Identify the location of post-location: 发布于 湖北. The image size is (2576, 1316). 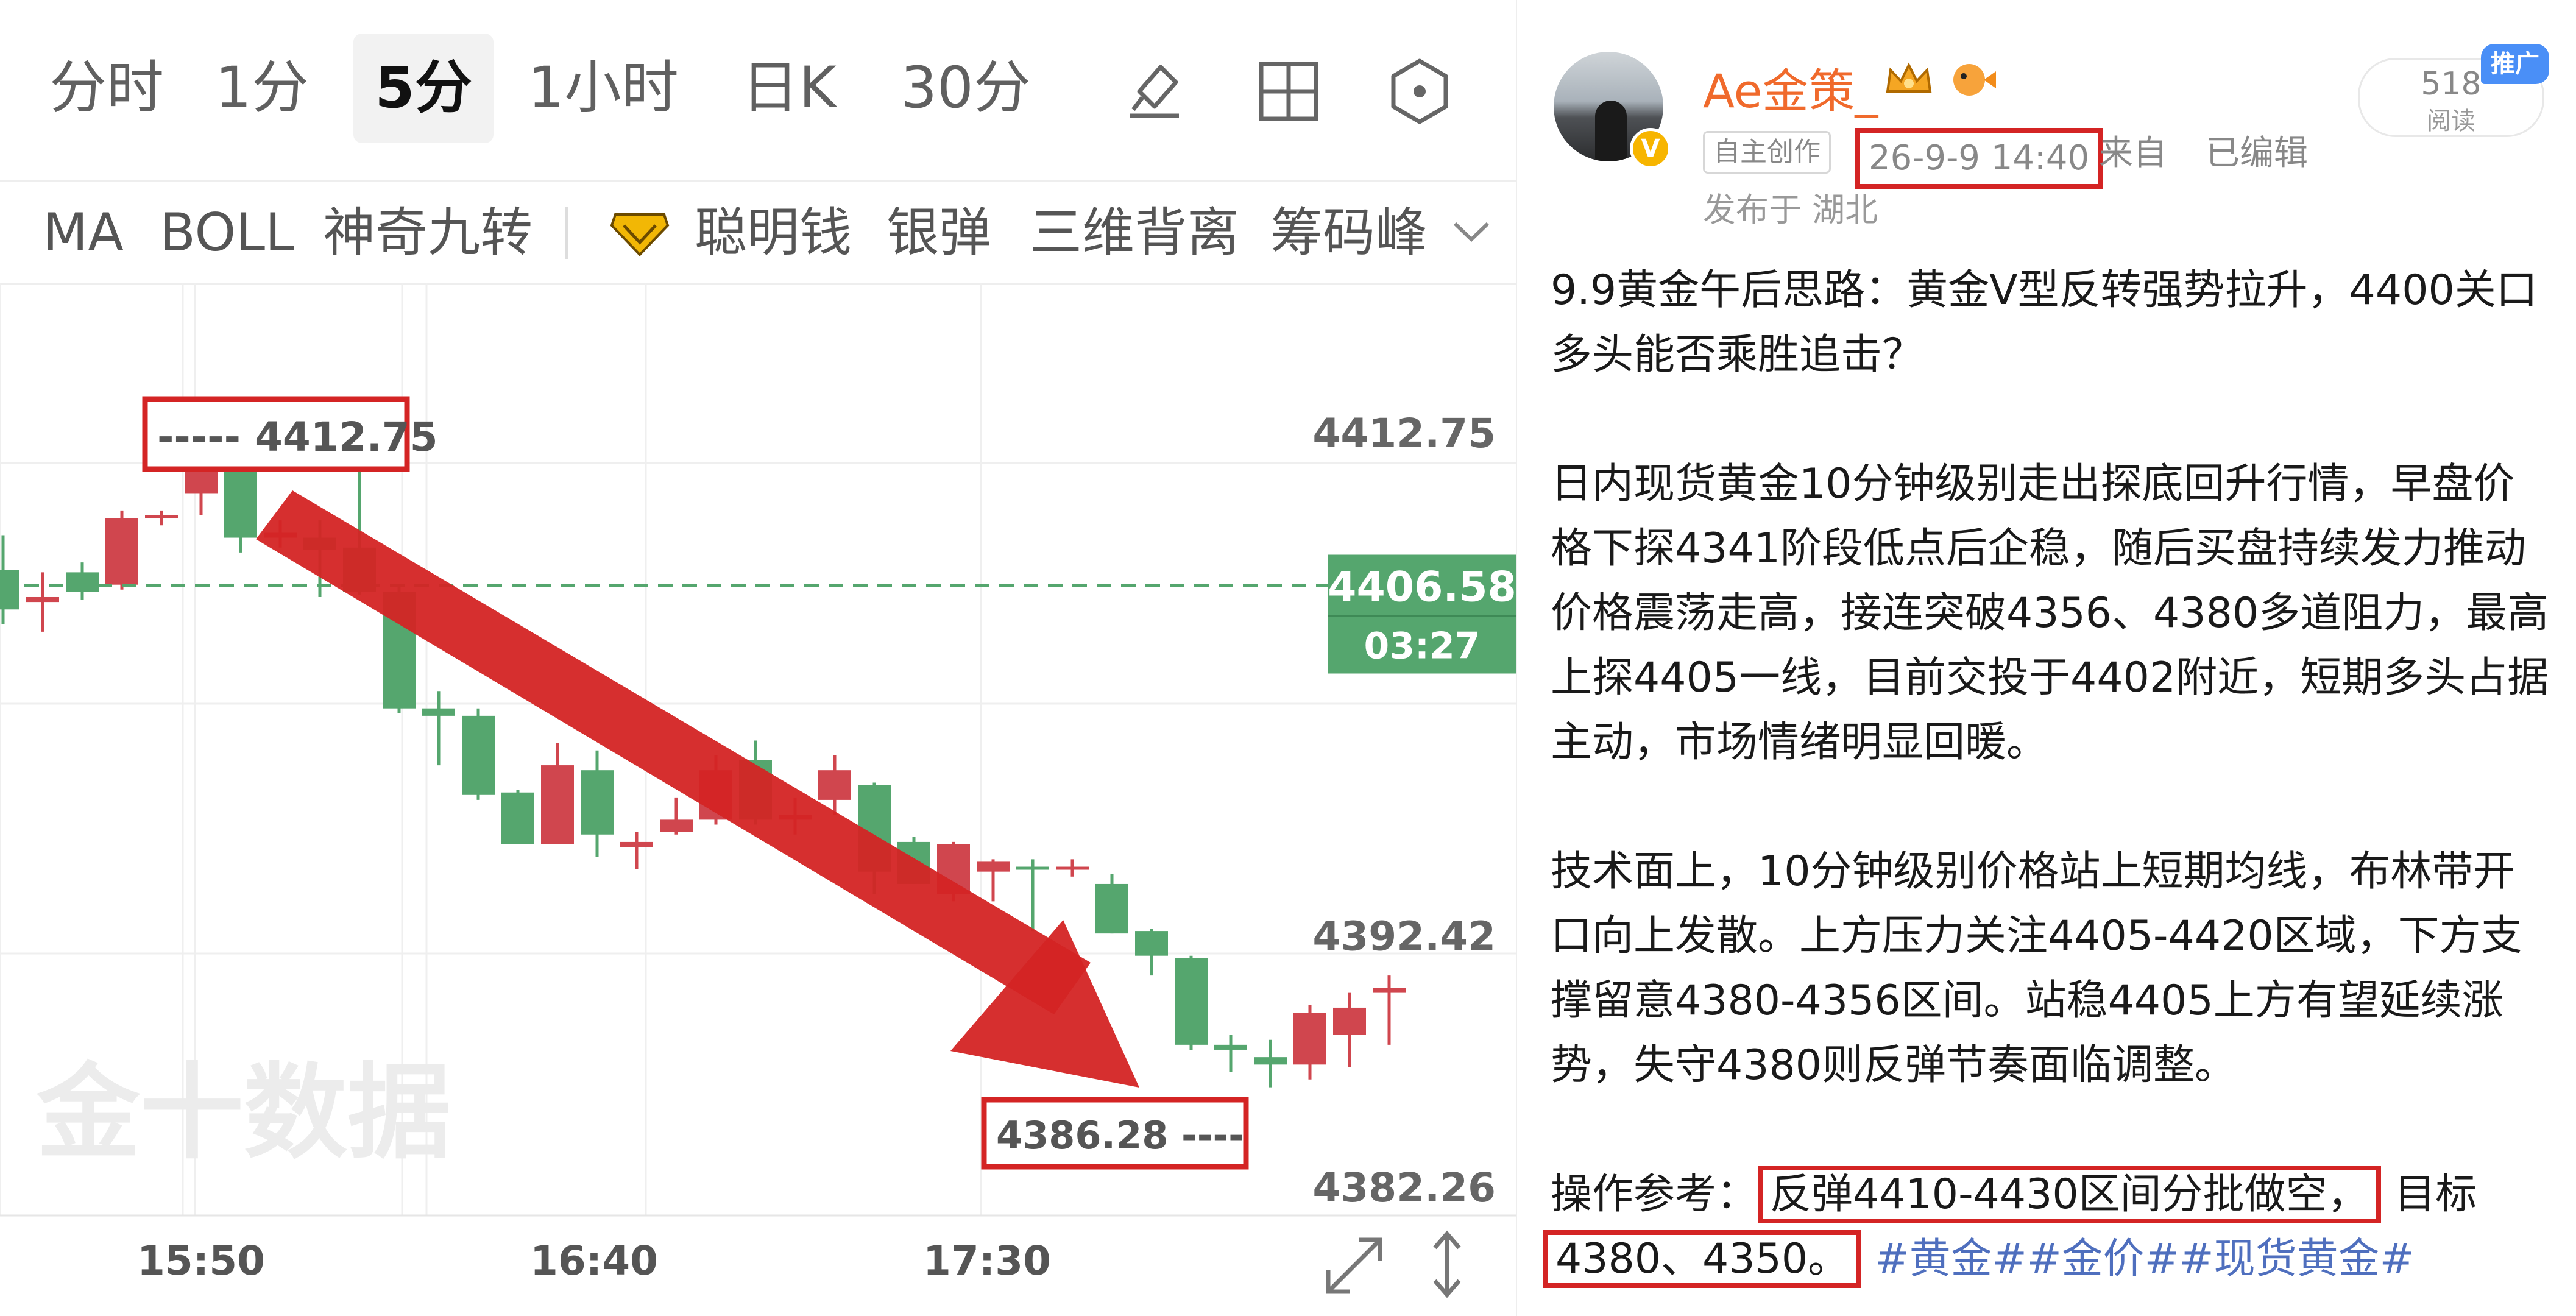
(1790, 210).